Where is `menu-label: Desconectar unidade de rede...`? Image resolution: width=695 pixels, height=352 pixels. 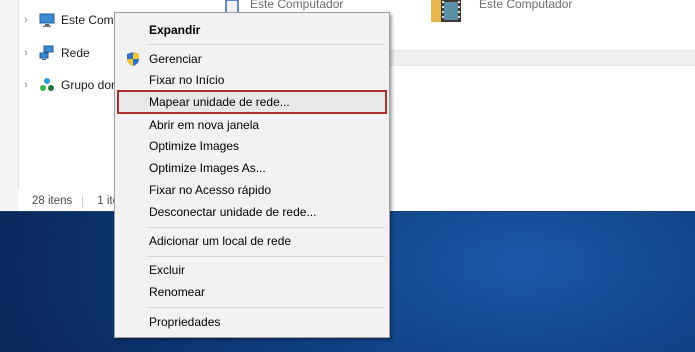 menu-label: Desconectar unidade de rede... is located at coordinates (233, 212).